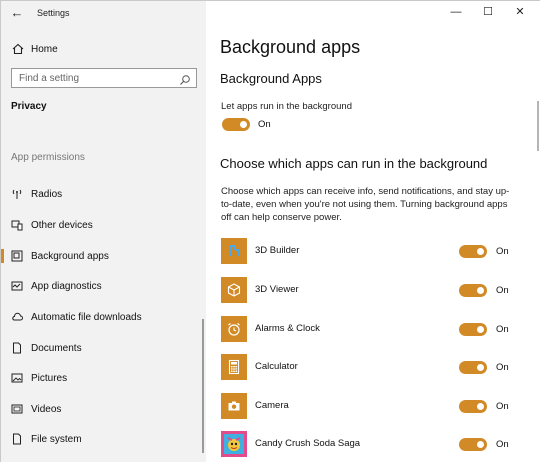  What do you see at coordinates (276, 366) in the screenshot?
I see `app-name: Calculator` at bounding box center [276, 366].